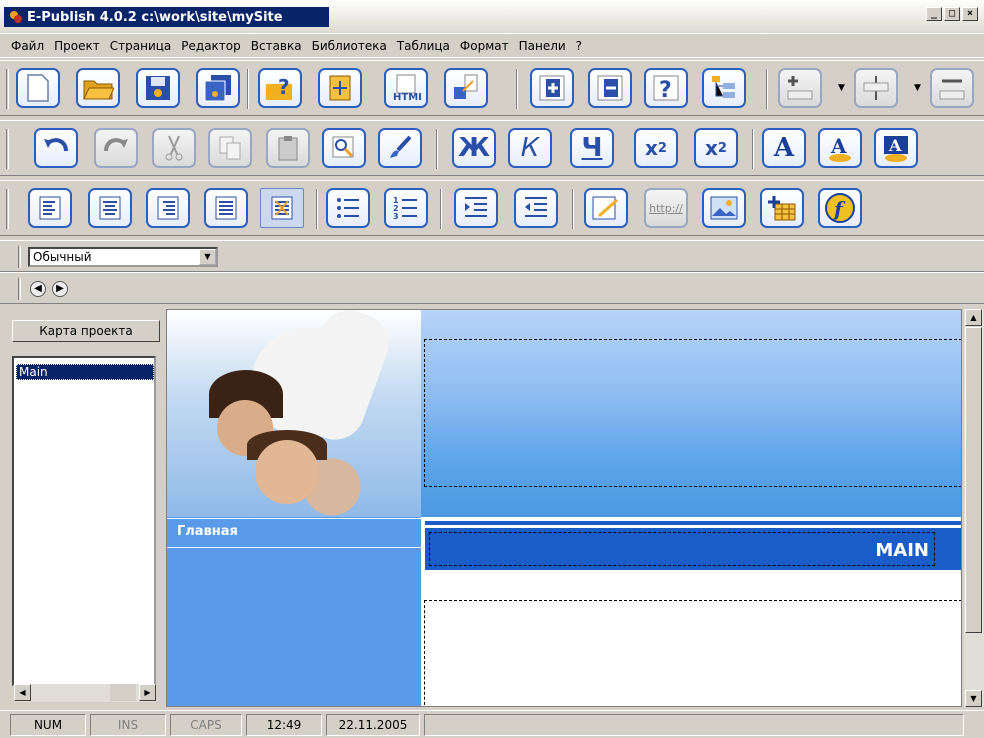 The height and width of the screenshot is (738, 984). Describe the element at coordinates (210, 46) in the screenshot. I see `menu-editor: Редактор` at that location.